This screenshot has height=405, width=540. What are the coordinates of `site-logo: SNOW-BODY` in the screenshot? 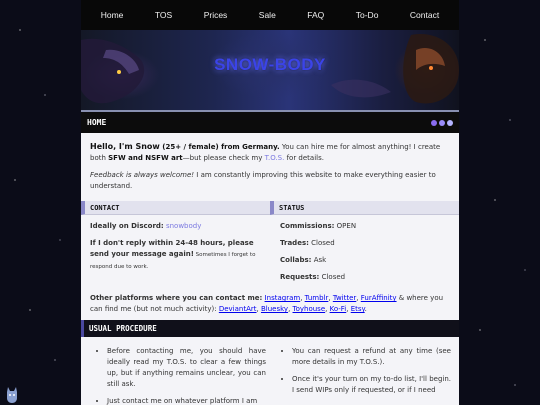 It's located at (270, 64).